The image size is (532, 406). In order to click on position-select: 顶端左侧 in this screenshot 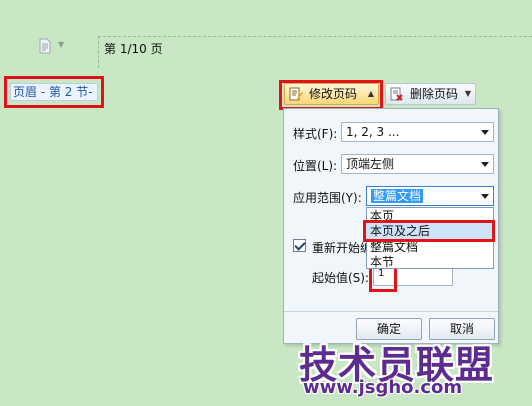, I will do `click(417, 164)`.